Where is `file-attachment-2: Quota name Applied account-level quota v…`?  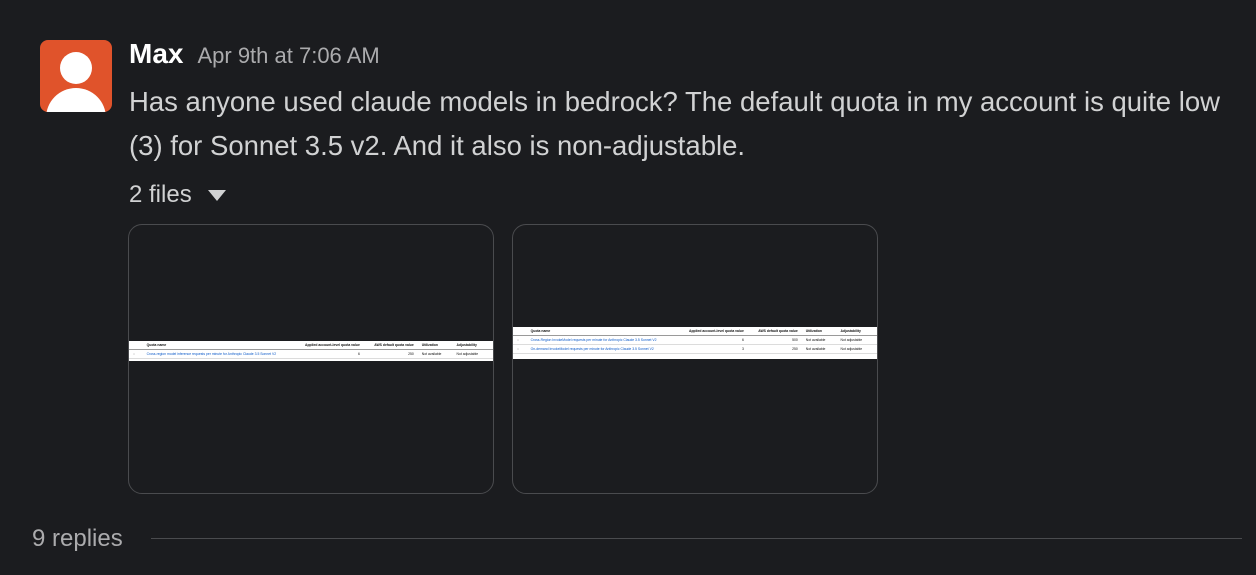
file-attachment-2: Quota name Applied account-level quota v… is located at coordinates (695, 359).